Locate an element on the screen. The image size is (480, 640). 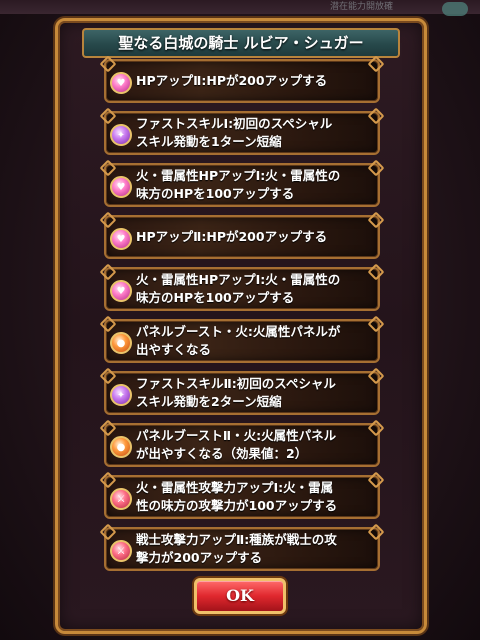
ok-button: OK is located at coordinates (240, 596).